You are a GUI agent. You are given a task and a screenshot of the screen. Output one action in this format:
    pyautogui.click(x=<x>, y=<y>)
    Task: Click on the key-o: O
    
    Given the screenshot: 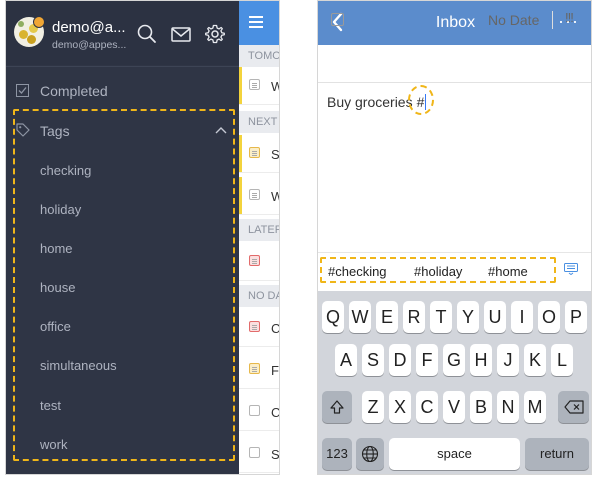 What is the action you would take?
    pyautogui.click(x=549, y=317)
    